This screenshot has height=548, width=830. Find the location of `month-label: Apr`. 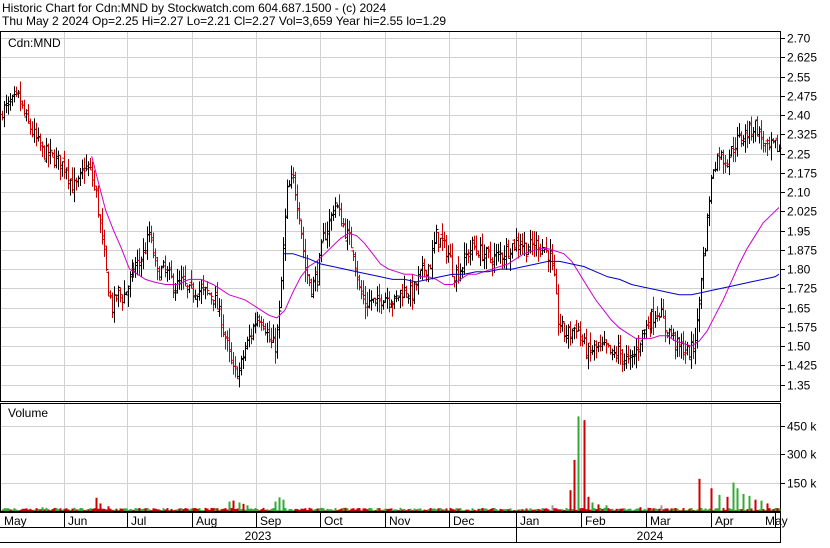

month-label: Apr is located at coordinates (724, 521).